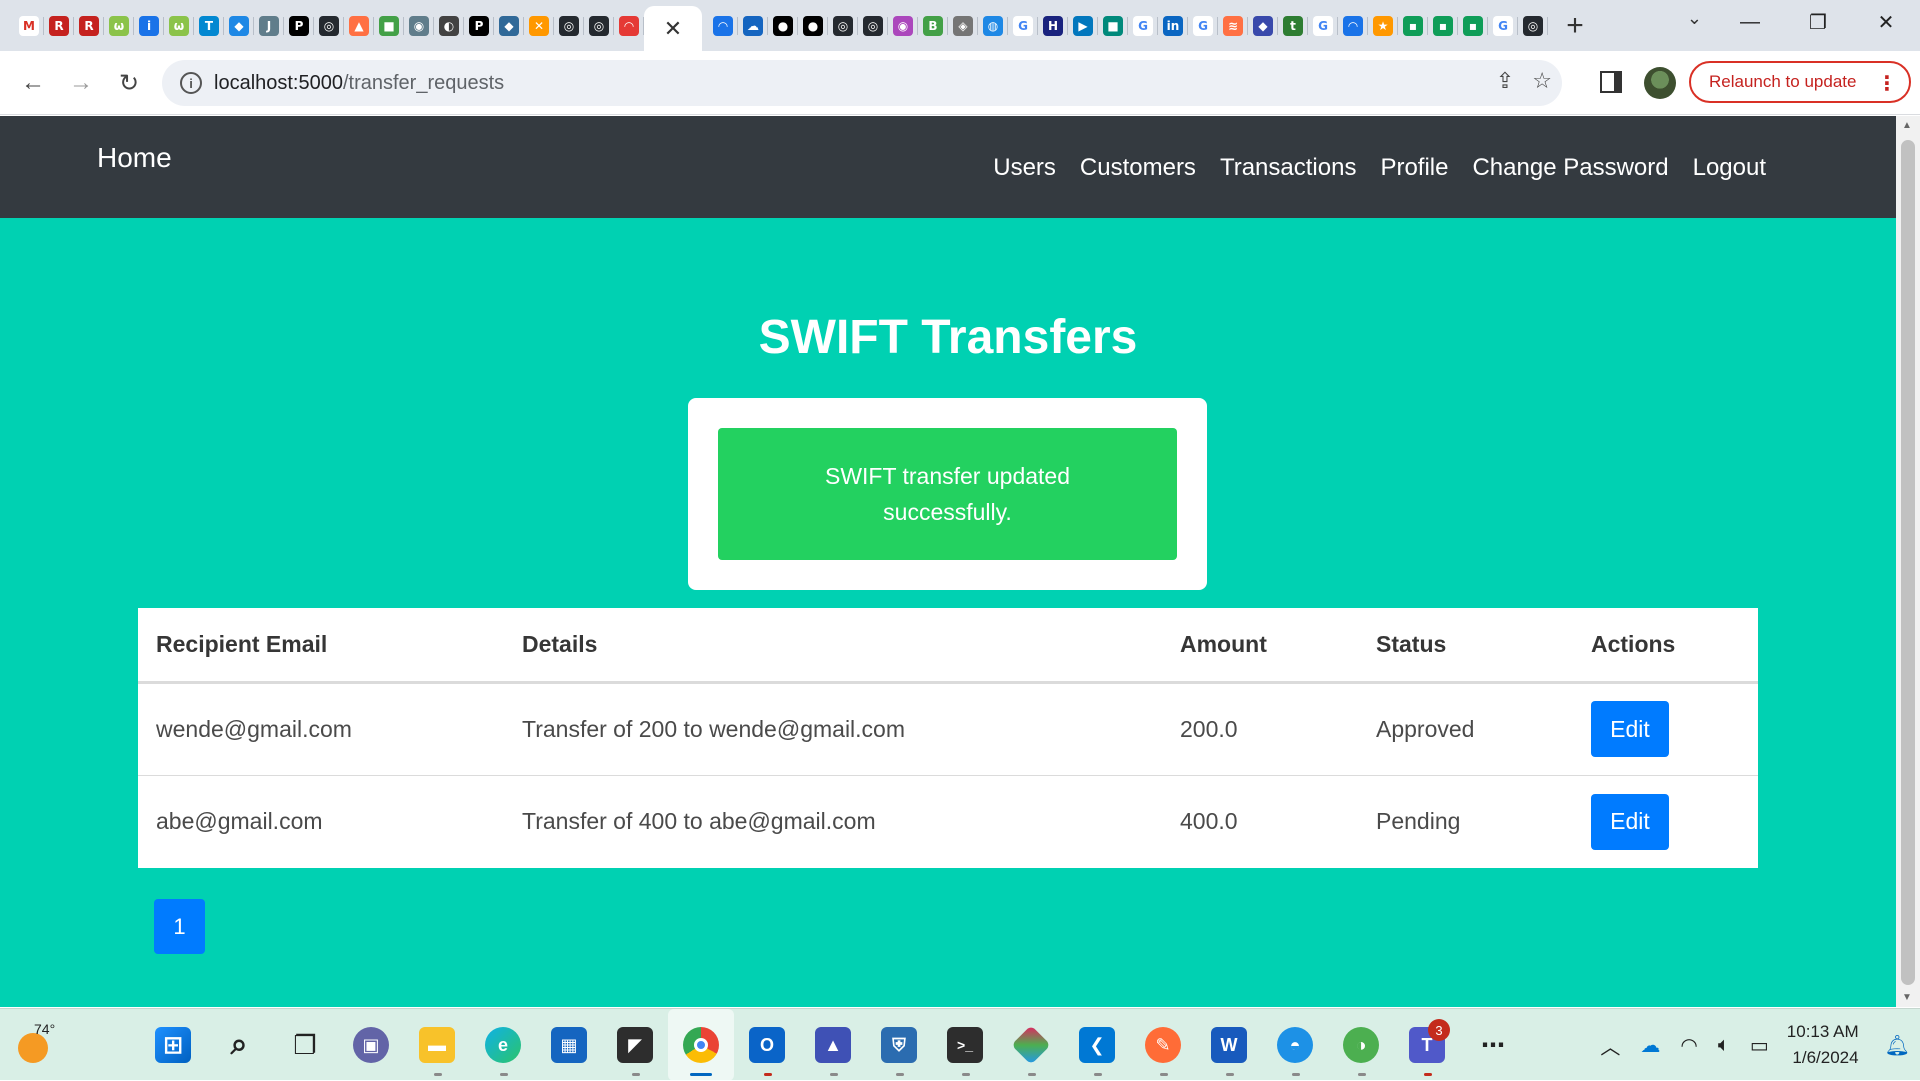 This screenshot has height=1081, width=1920. I want to click on tab-app: ≋, so click(1233, 25).